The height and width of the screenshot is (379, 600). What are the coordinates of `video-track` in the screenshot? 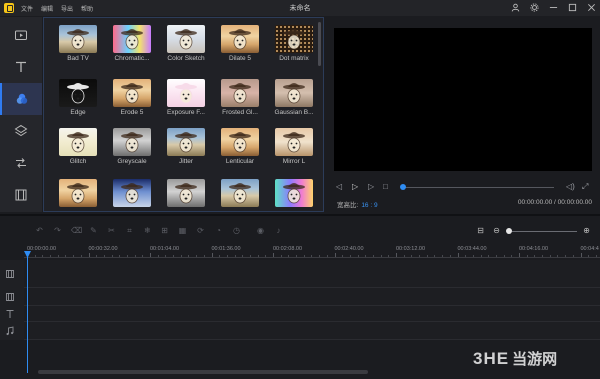 It's located at (312, 274).